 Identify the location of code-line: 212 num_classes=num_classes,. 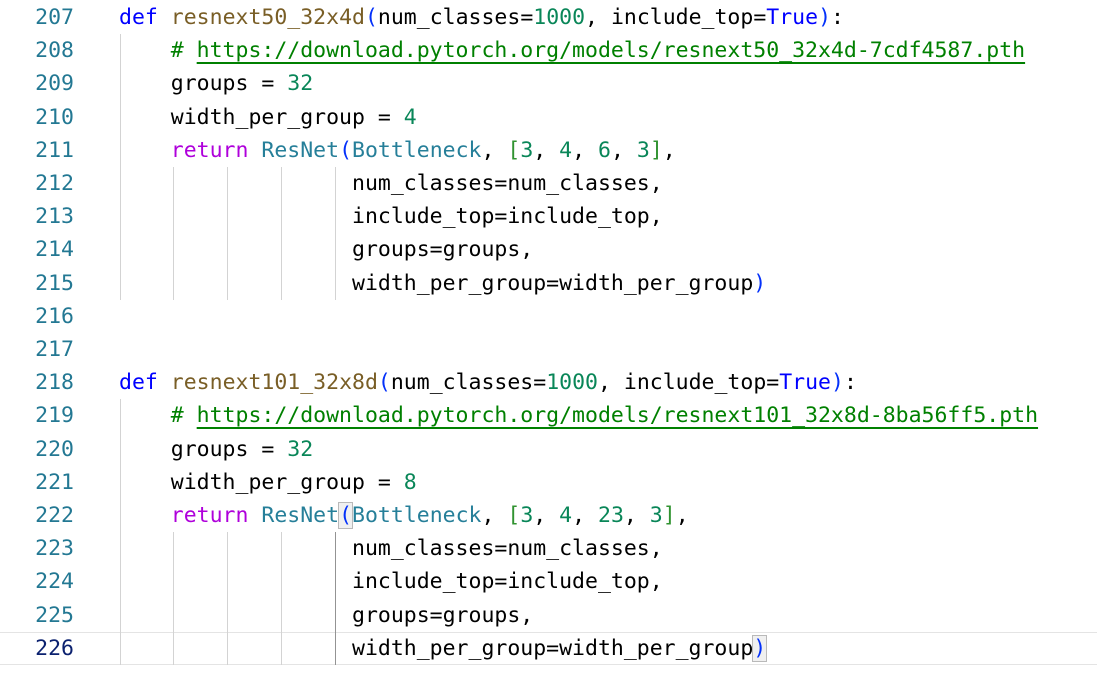
(548, 184).